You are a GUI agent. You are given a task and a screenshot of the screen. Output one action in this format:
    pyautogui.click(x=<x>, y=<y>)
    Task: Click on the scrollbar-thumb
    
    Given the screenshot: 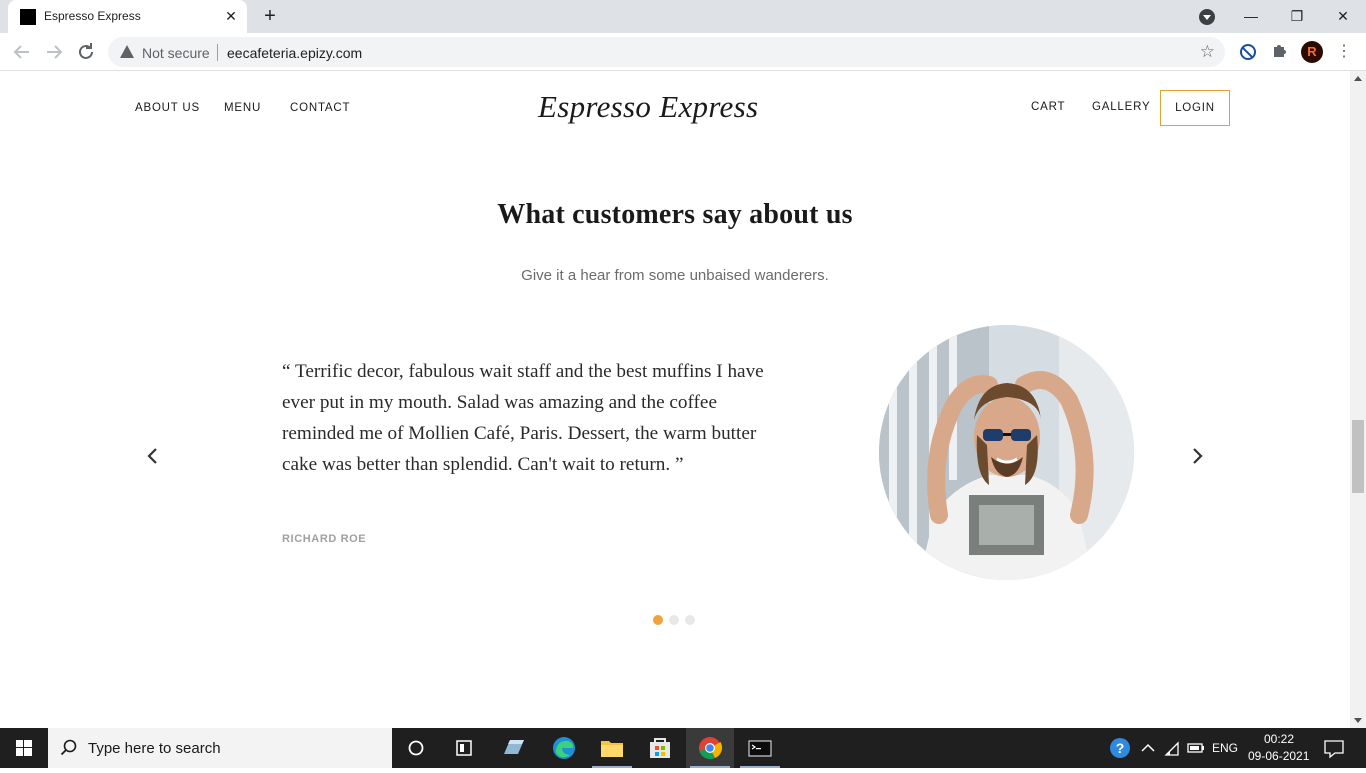 What is the action you would take?
    pyautogui.click(x=1358, y=456)
    